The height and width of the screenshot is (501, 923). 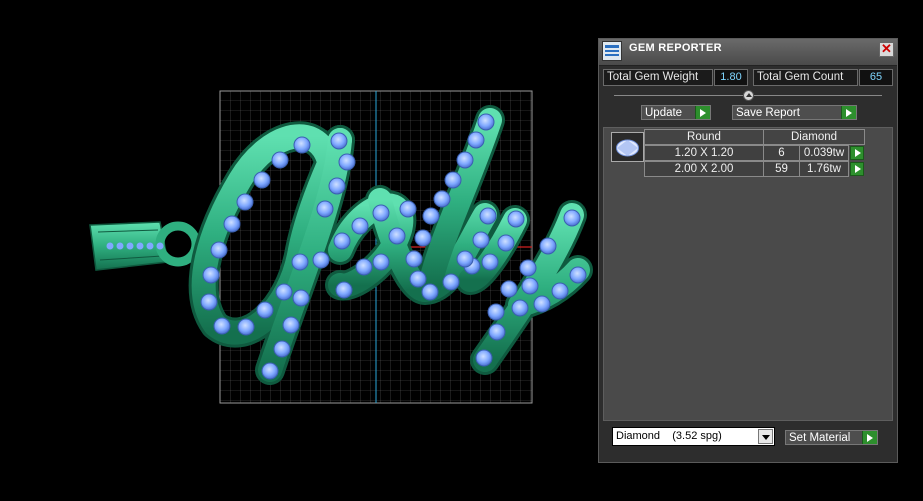 What do you see at coordinates (805, 77) in the screenshot?
I see `total-gem-count-label: Total Gem Count` at bounding box center [805, 77].